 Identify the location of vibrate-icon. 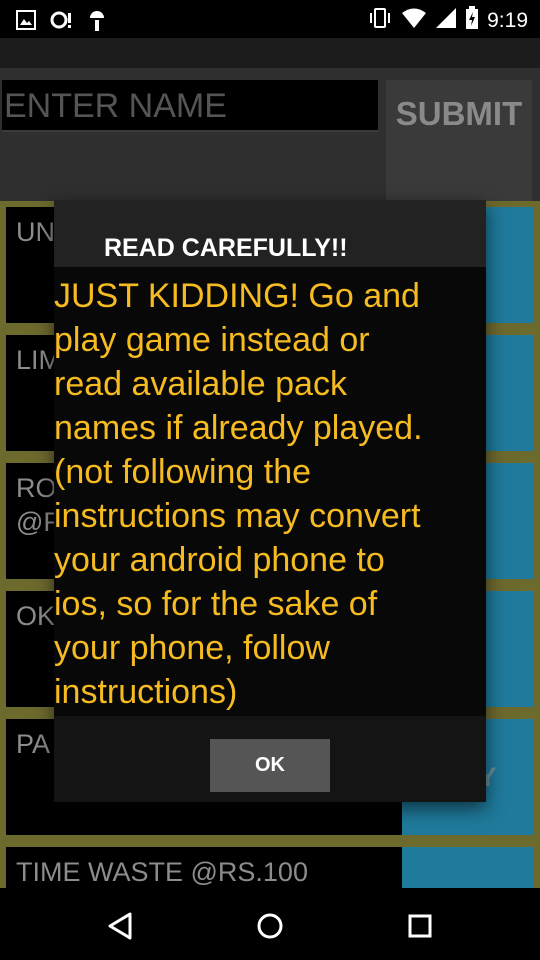
(380, 20).